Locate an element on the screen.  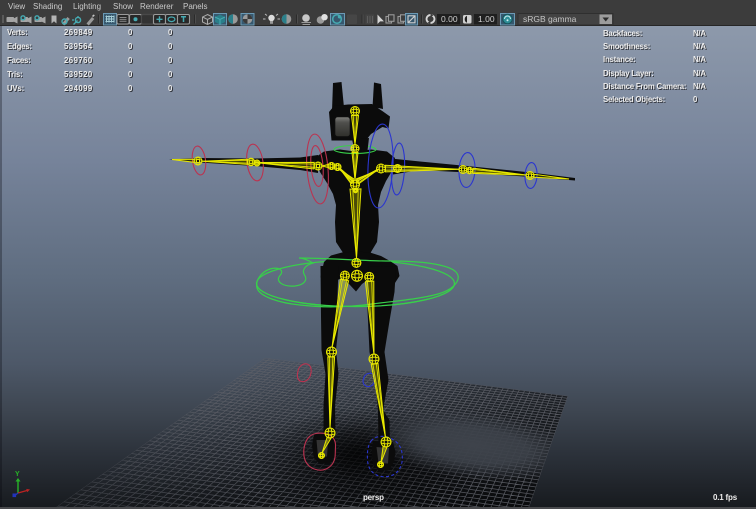
svg-text: 1.00 is located at coordinates (486, 19).